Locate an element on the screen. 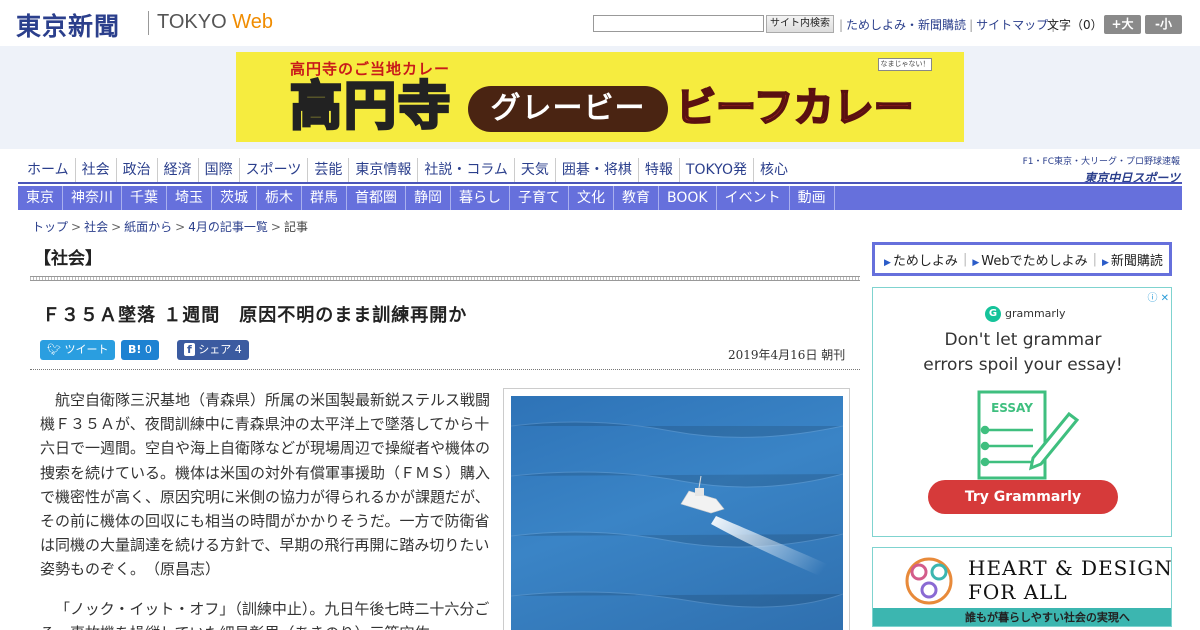 This screenshot has width=1200, height=630. regional-nav-item: 動画 is located at coordinates (812, 198).